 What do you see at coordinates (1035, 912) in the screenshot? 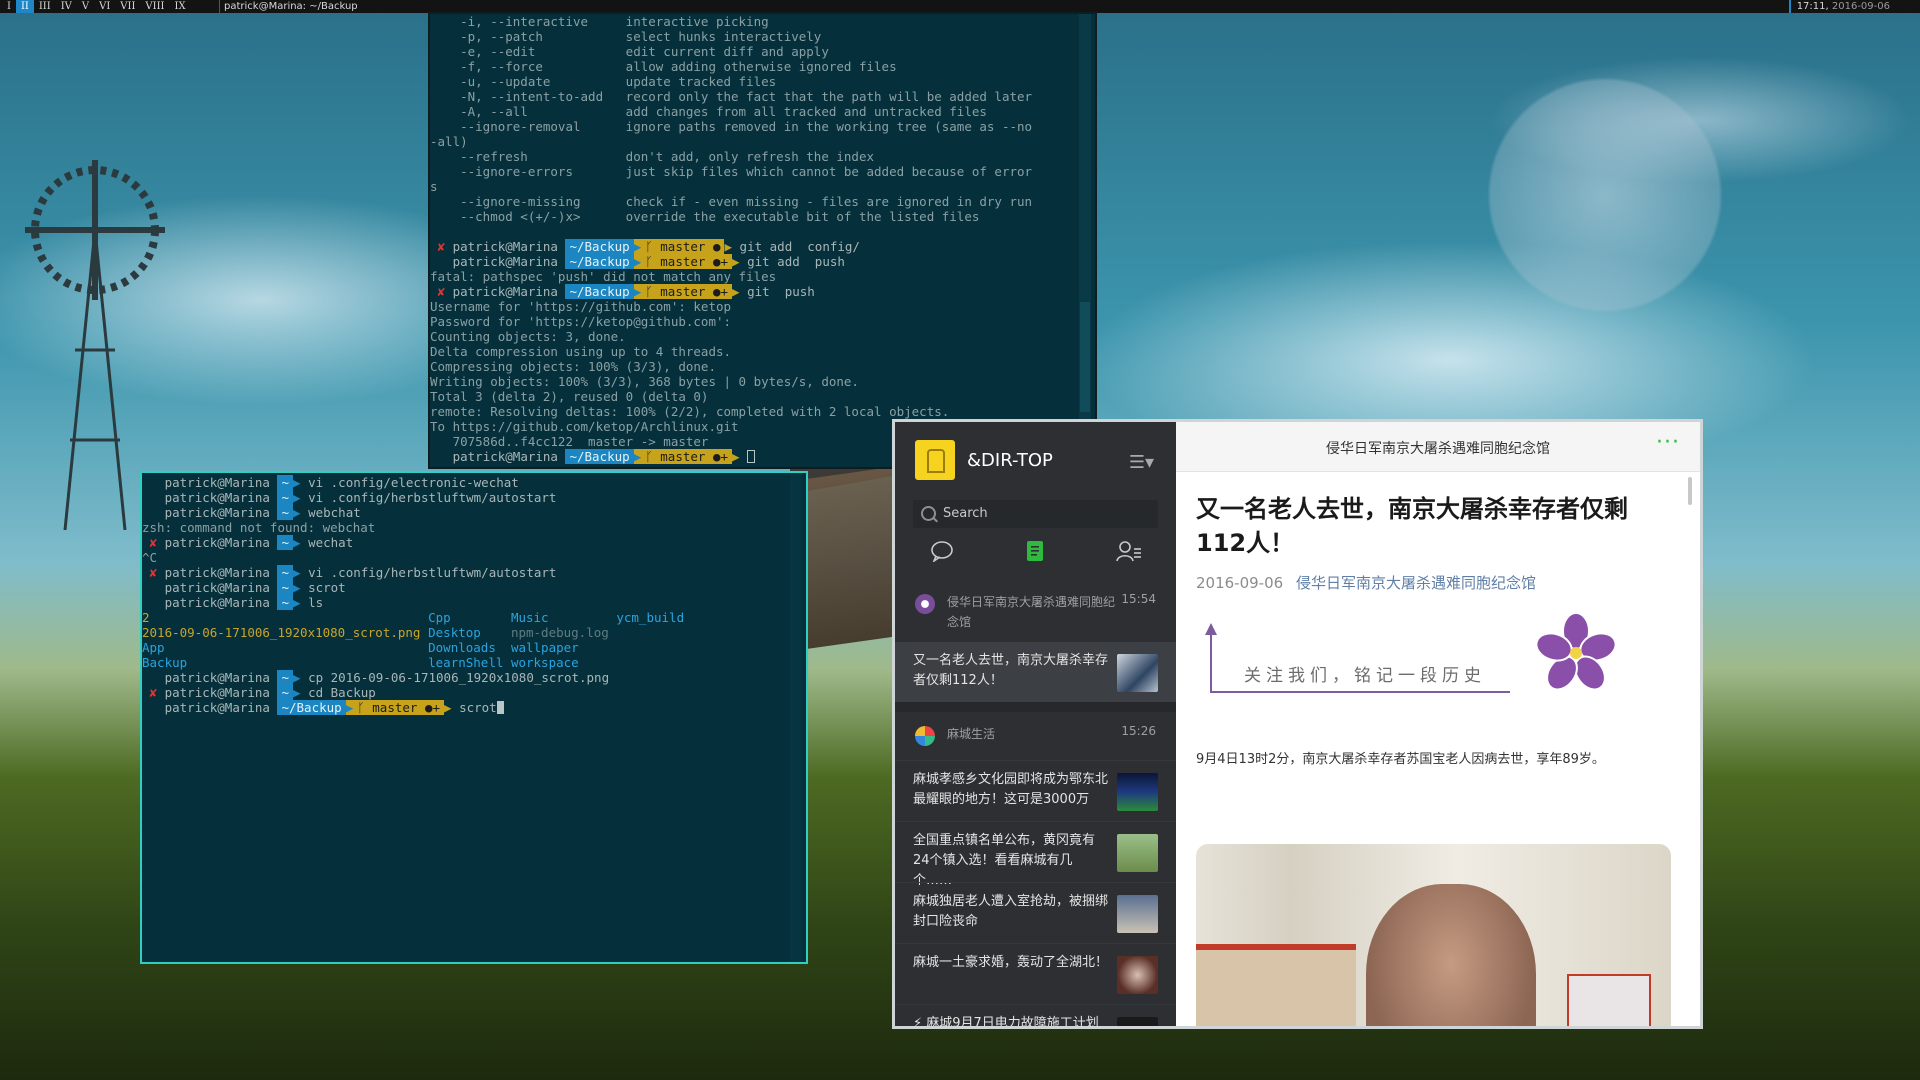
I see `list-item: 麻城独居老人遭入室抢劫，被捆绑封口险丧命` at bounding box center [1035, 912].